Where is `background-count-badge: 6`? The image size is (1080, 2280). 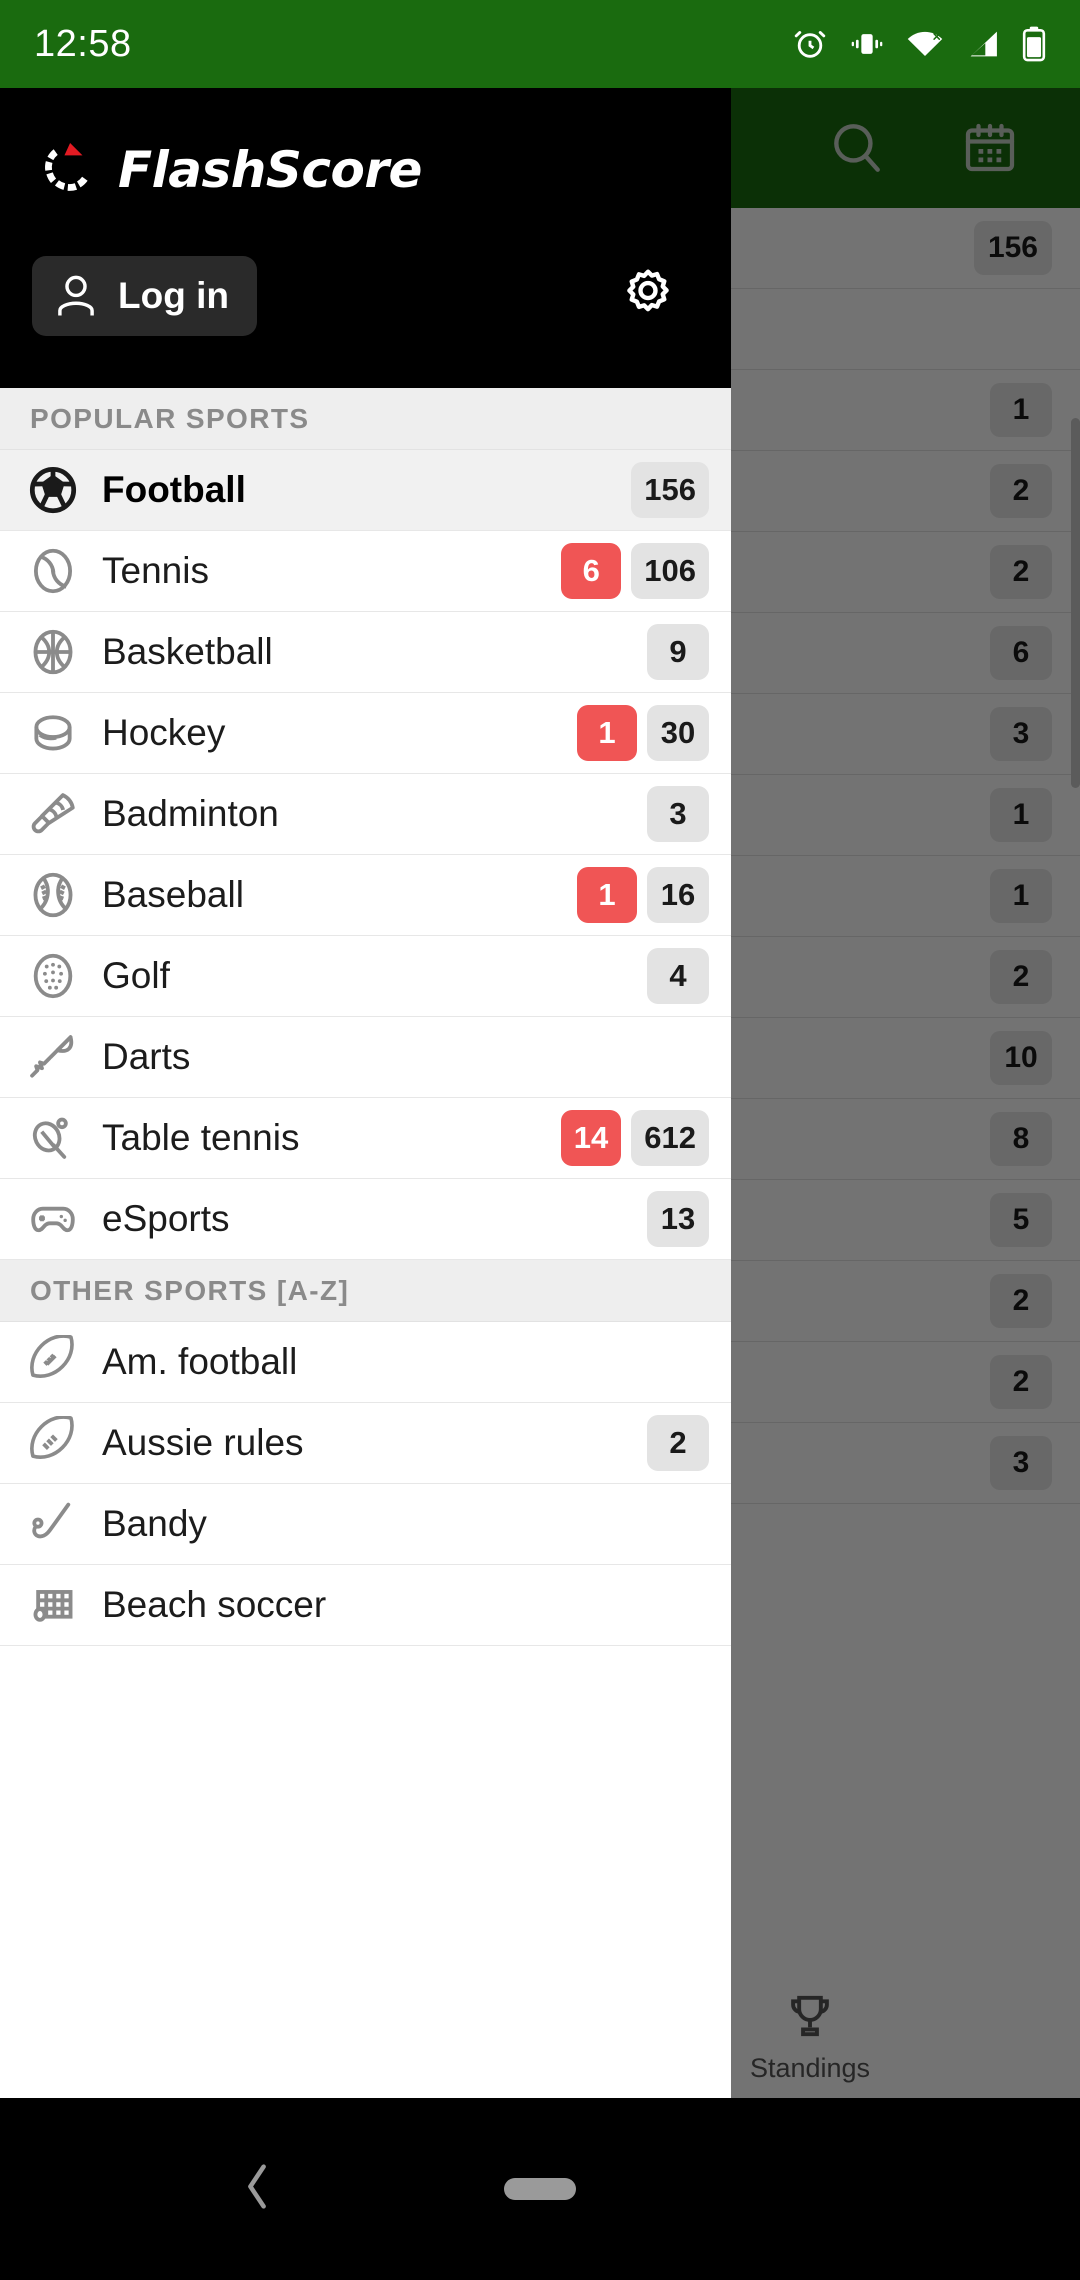
background-count-badge: 6 is located at coordinates (1021, 653).